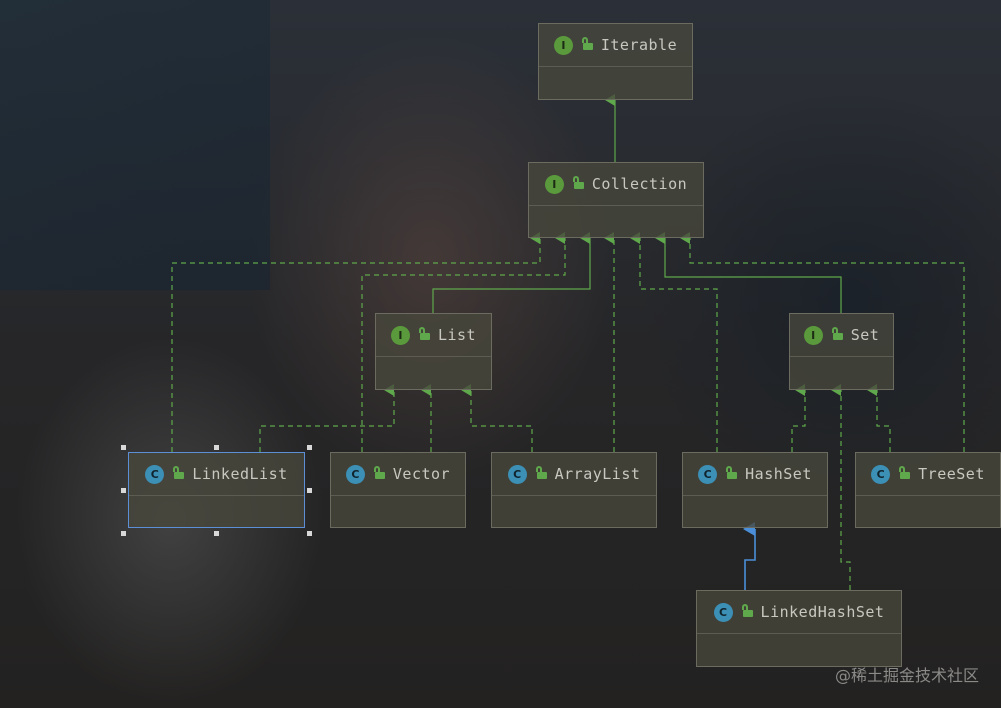 This screenshot has width=1001, height=708. I want to click on node-hashset: C HashSet, so click(755, 490).